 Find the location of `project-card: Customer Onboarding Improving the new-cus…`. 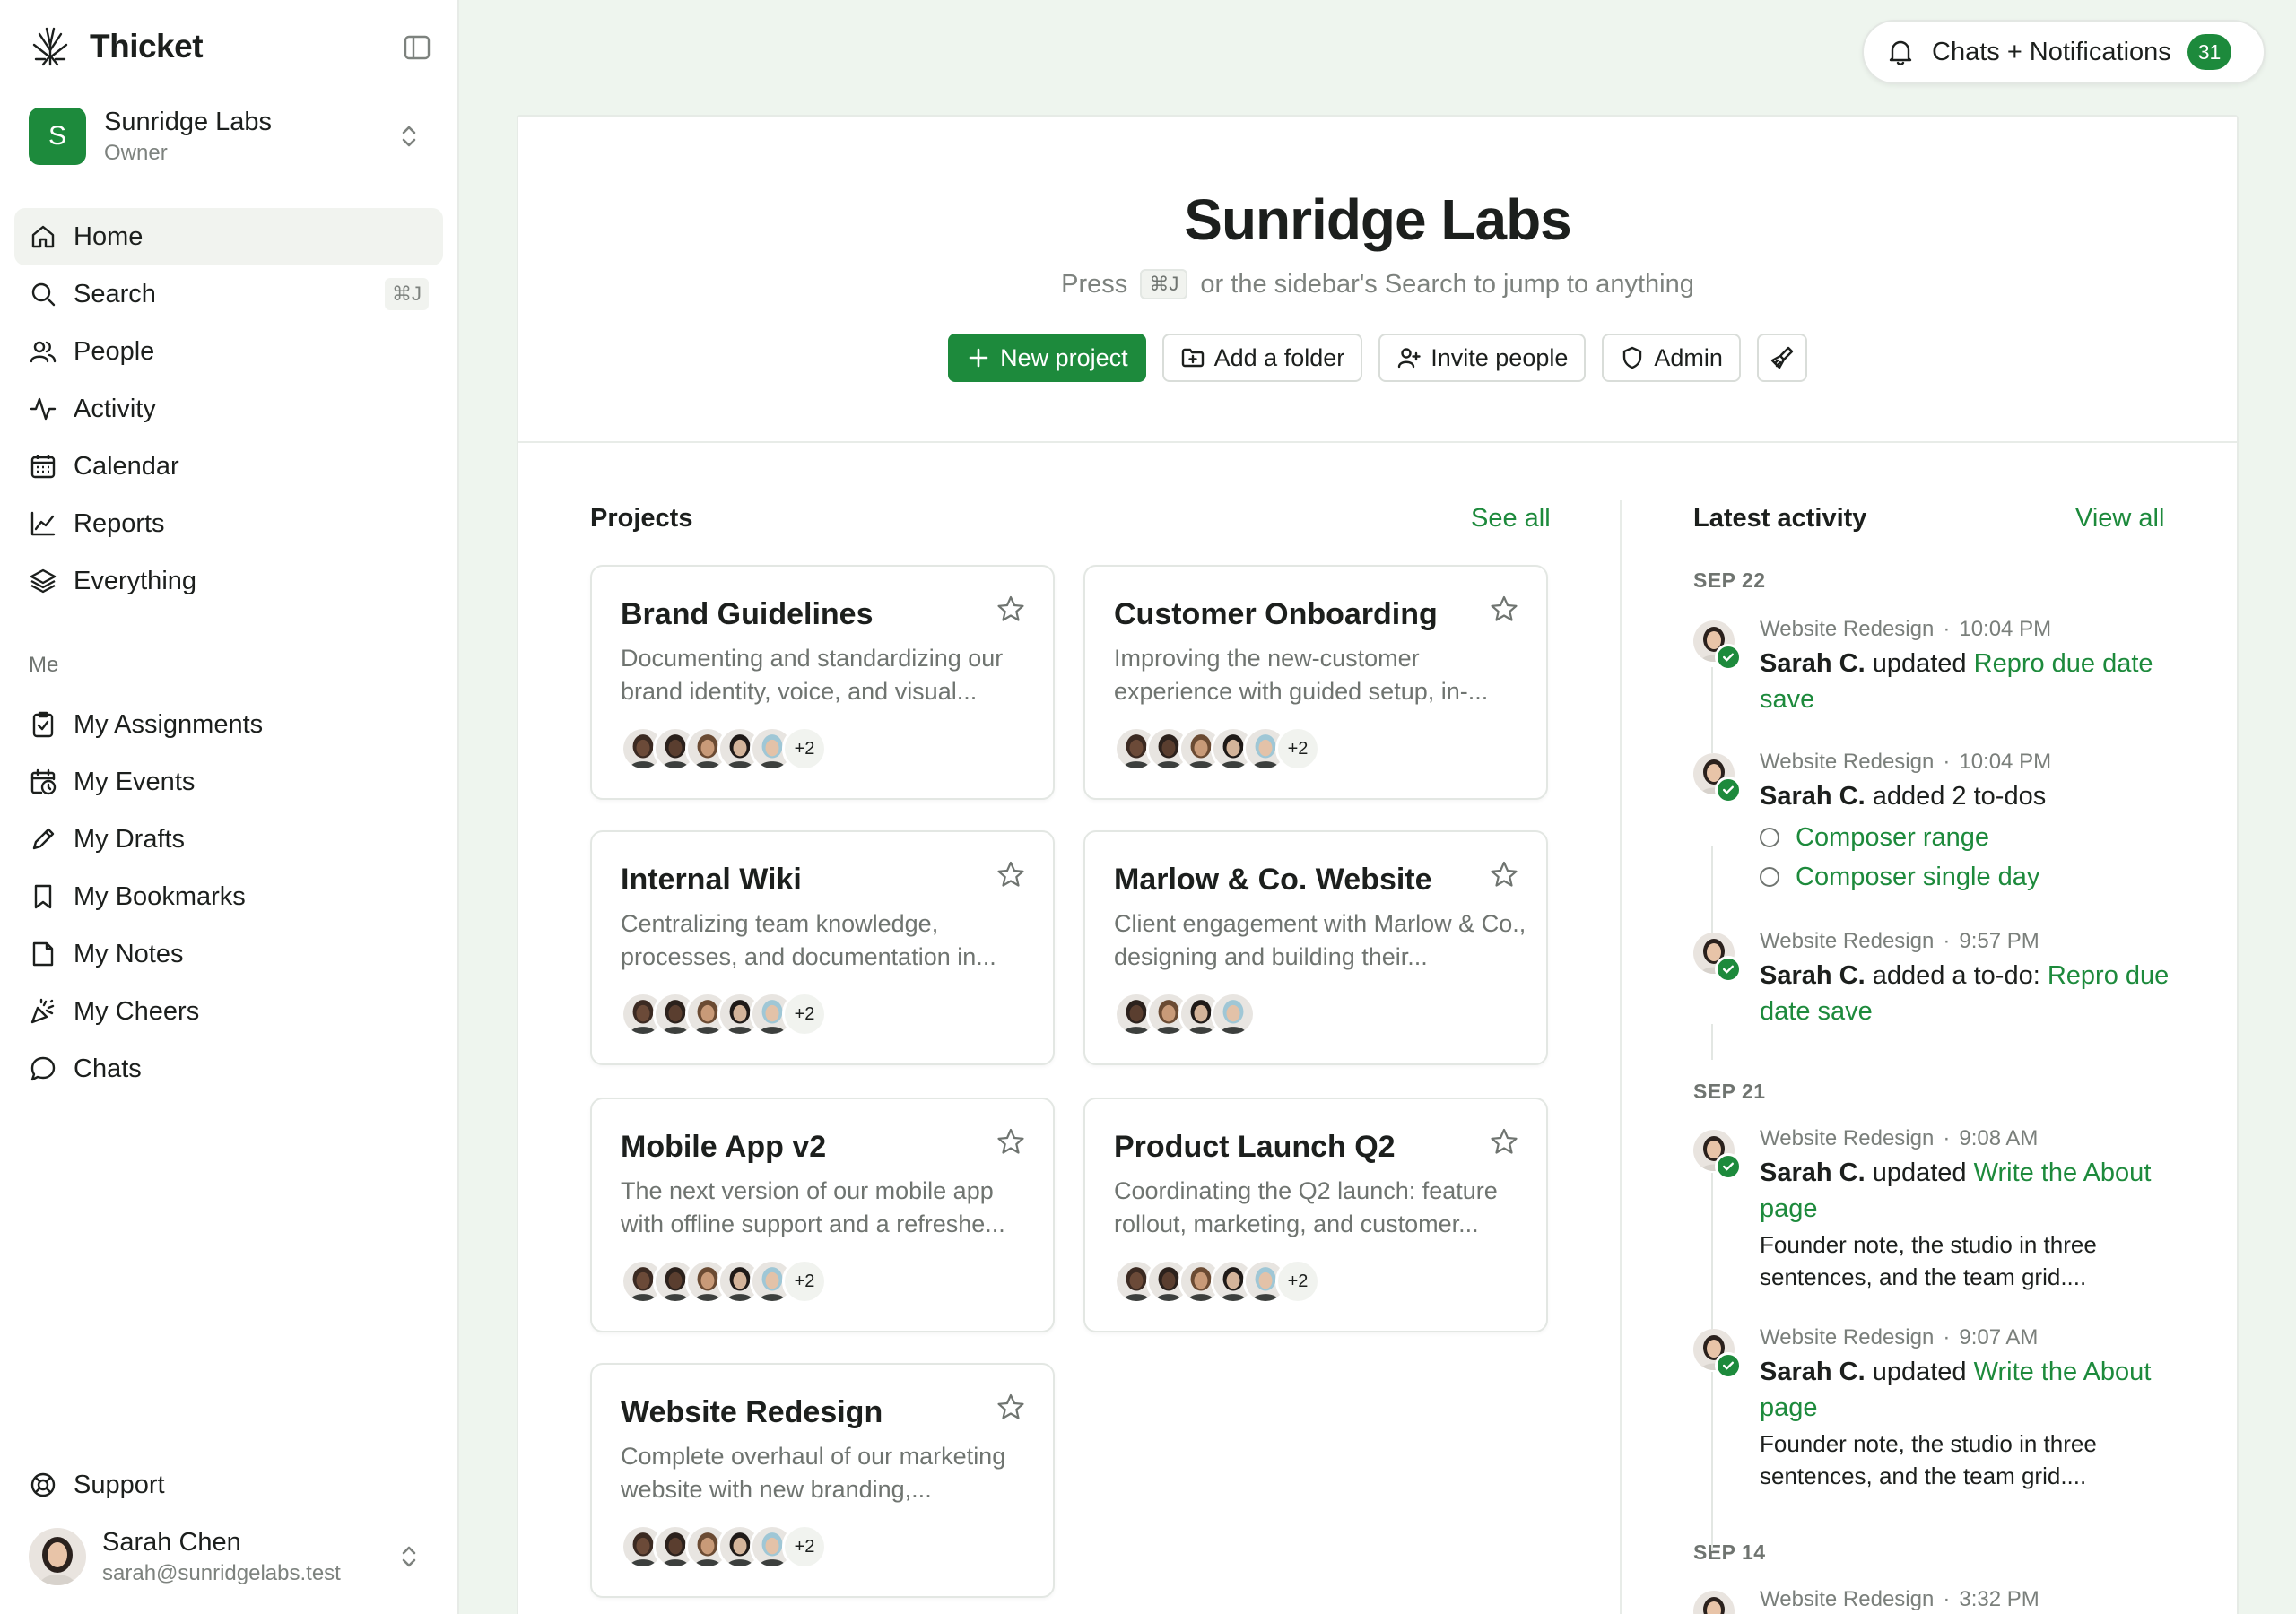

project-card: Customer Onboarding Improving the new-cus… is located at coordinates (1315, 682).